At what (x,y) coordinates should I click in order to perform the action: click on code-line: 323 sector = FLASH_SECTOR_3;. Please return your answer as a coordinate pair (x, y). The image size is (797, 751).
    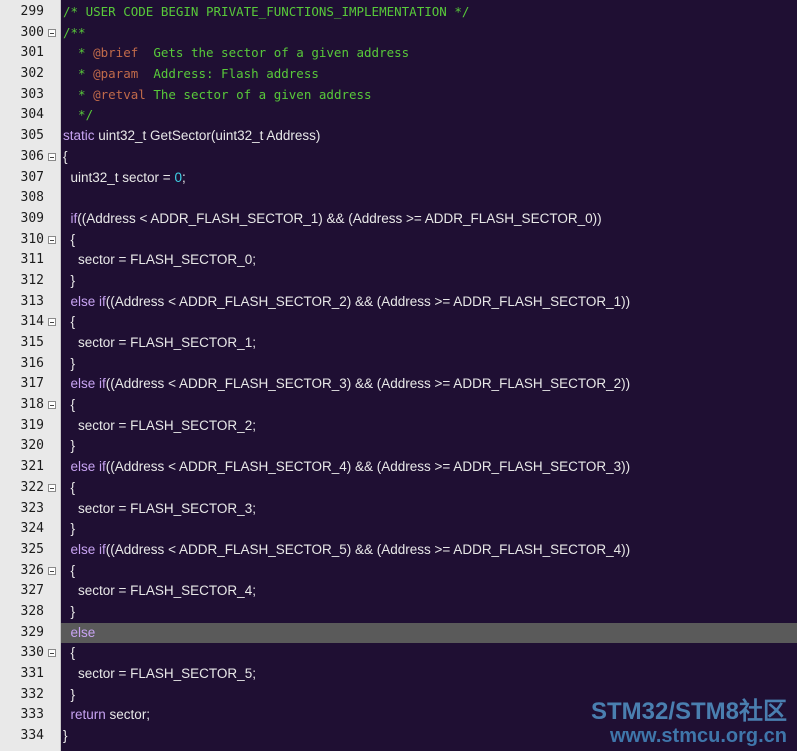
    Looking at the image, I should click on (398, 509).